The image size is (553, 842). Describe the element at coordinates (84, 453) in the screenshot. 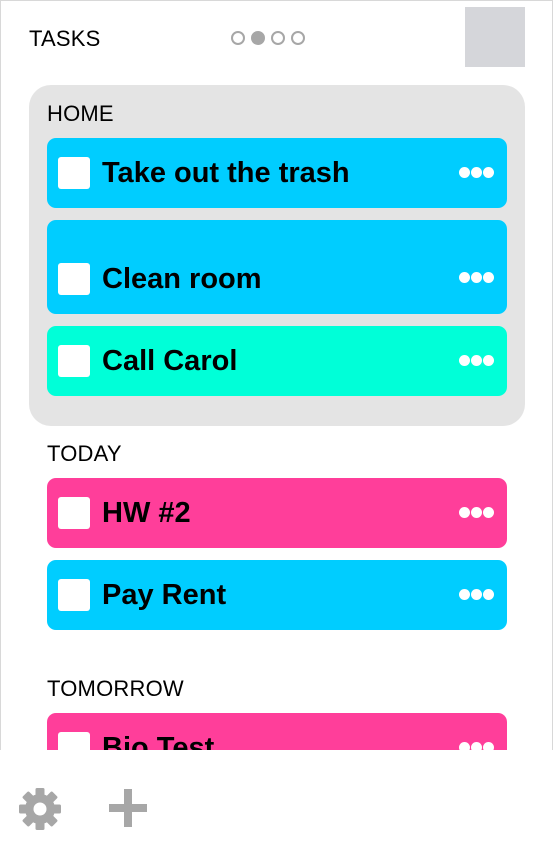

I see `section-label-today: TODAY` at that location.